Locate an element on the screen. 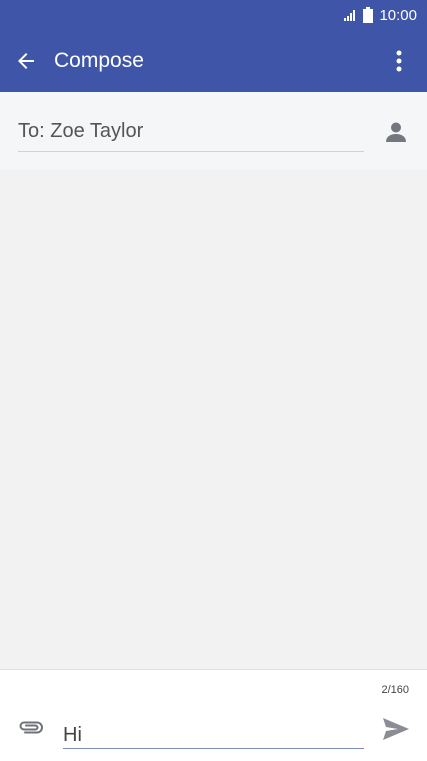  status-time: 10:00 is located at coordinates (398, 15).